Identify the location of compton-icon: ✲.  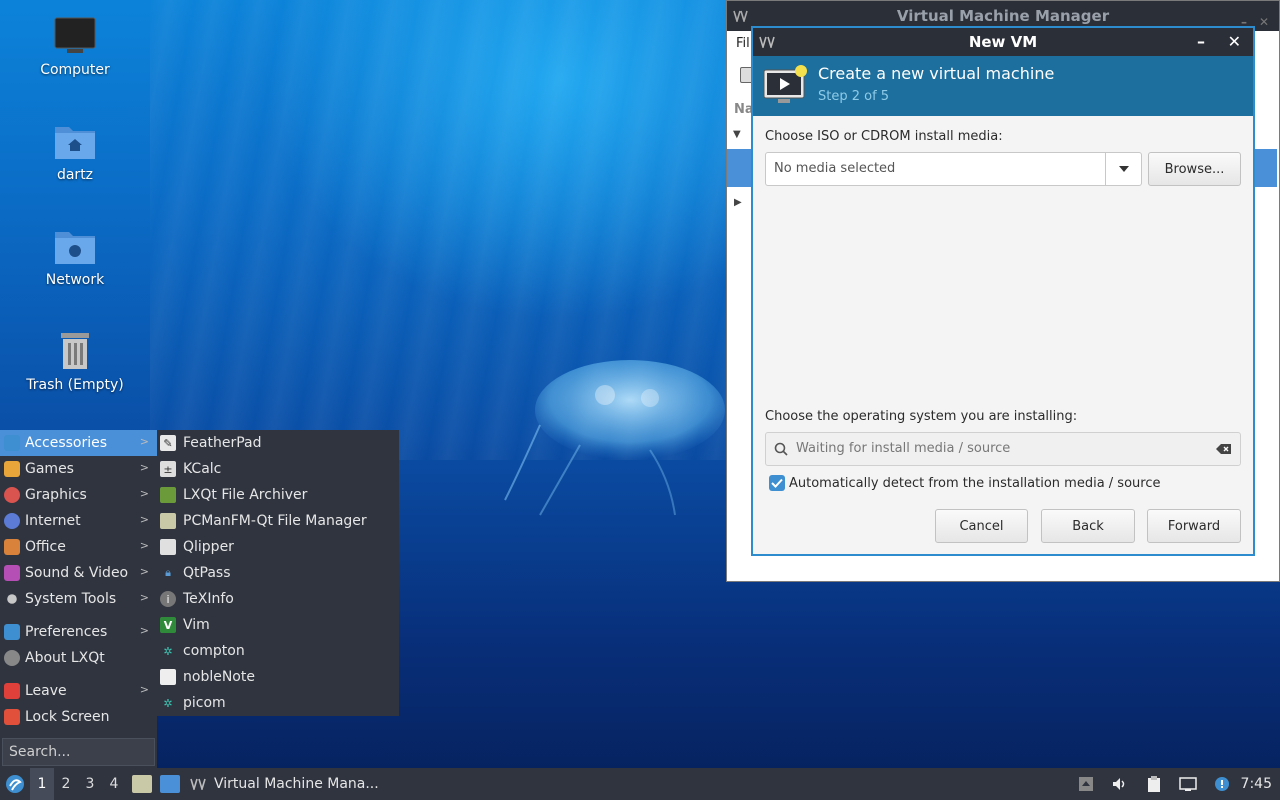
(168, 651).